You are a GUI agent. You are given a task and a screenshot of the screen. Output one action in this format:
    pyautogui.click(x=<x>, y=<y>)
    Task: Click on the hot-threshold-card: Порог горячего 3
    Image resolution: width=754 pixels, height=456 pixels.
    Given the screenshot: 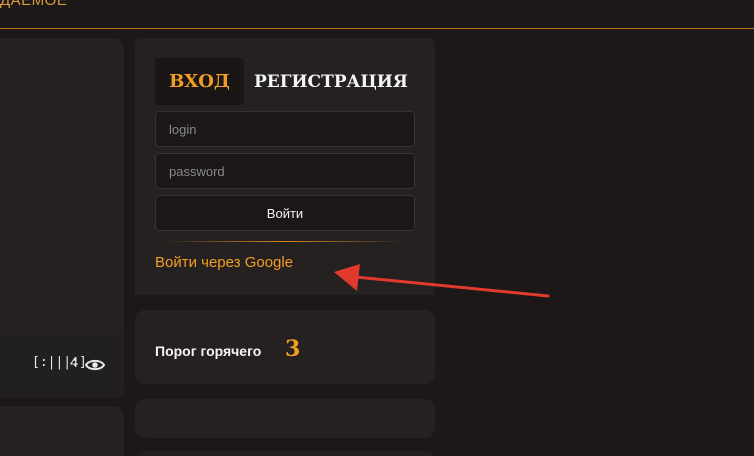 What is the action you would take?
    pyautogui.click(x=285, y=347)
    